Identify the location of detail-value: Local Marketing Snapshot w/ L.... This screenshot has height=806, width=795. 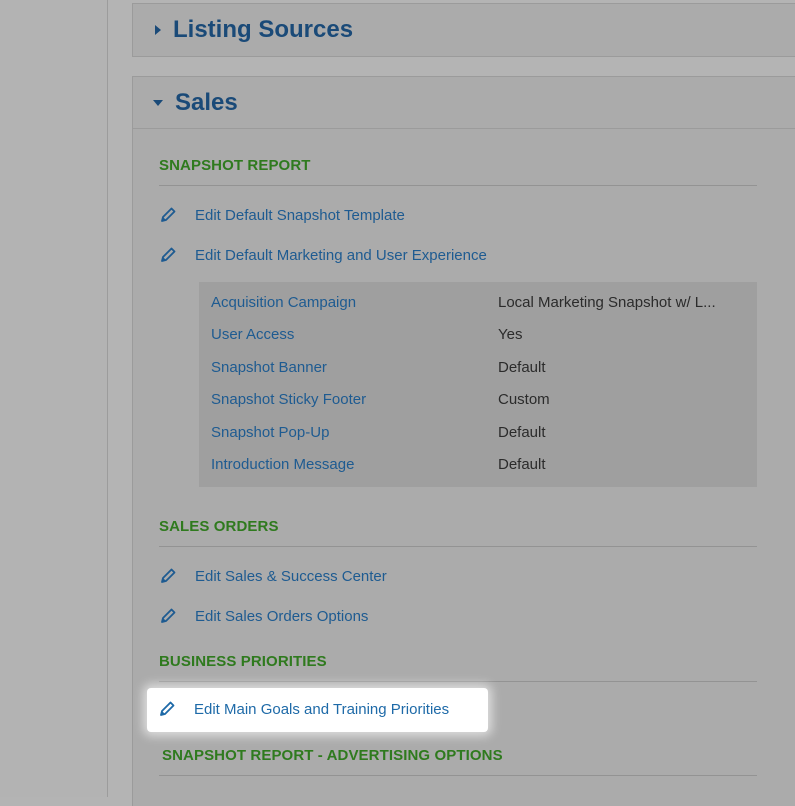
(607, 302).